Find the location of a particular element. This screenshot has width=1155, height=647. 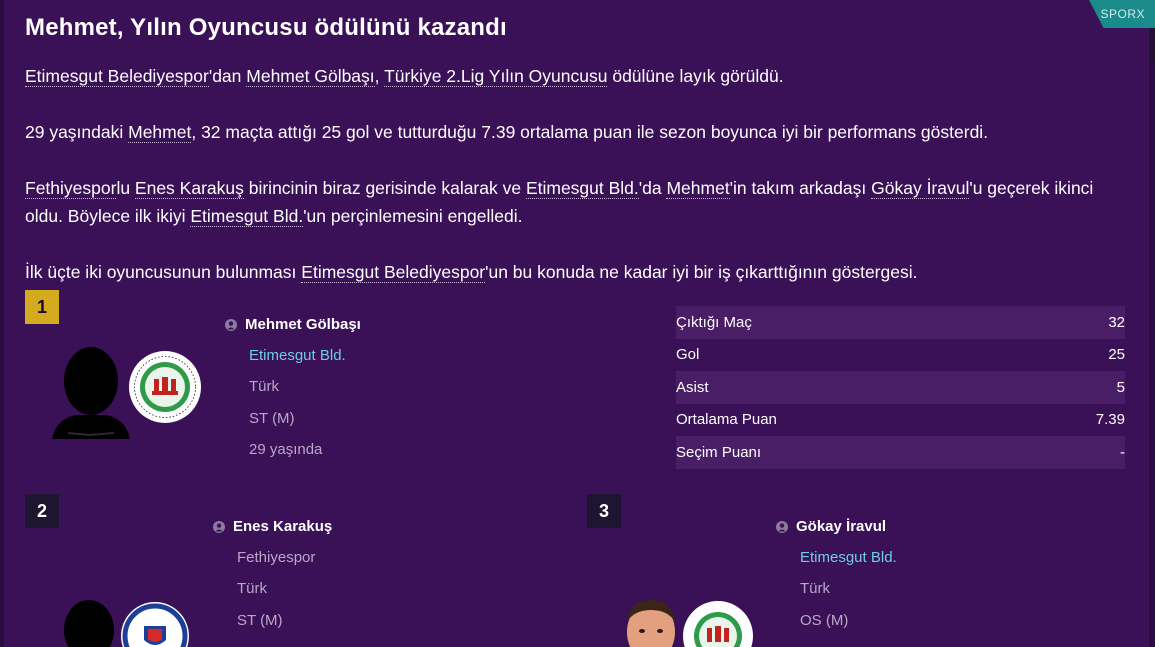

player-position: OS (M) is located at coordinates (824, 620).